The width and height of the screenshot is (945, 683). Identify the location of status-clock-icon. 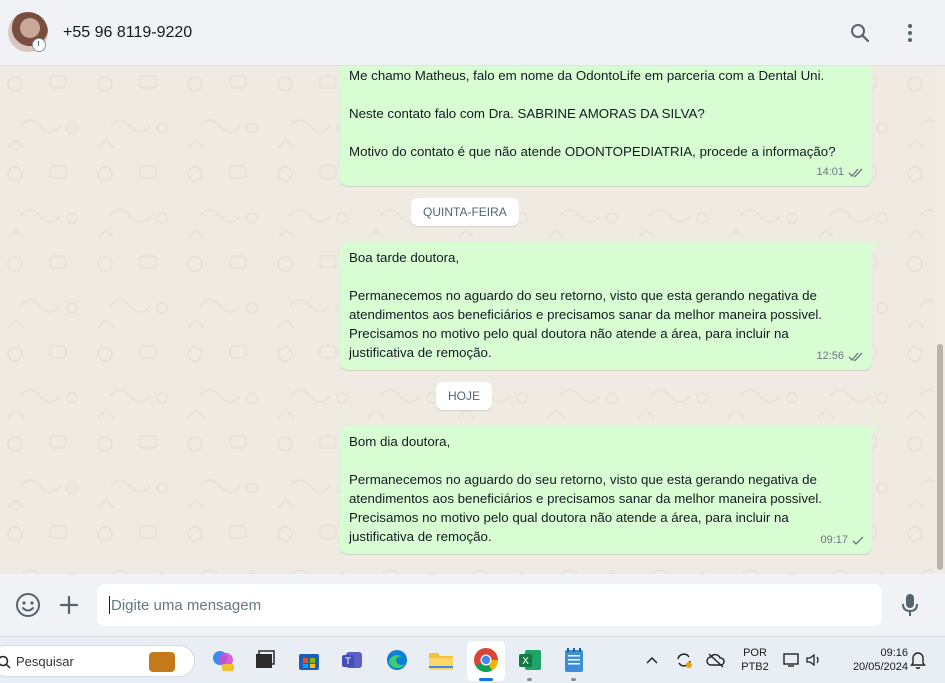
(39, 45).